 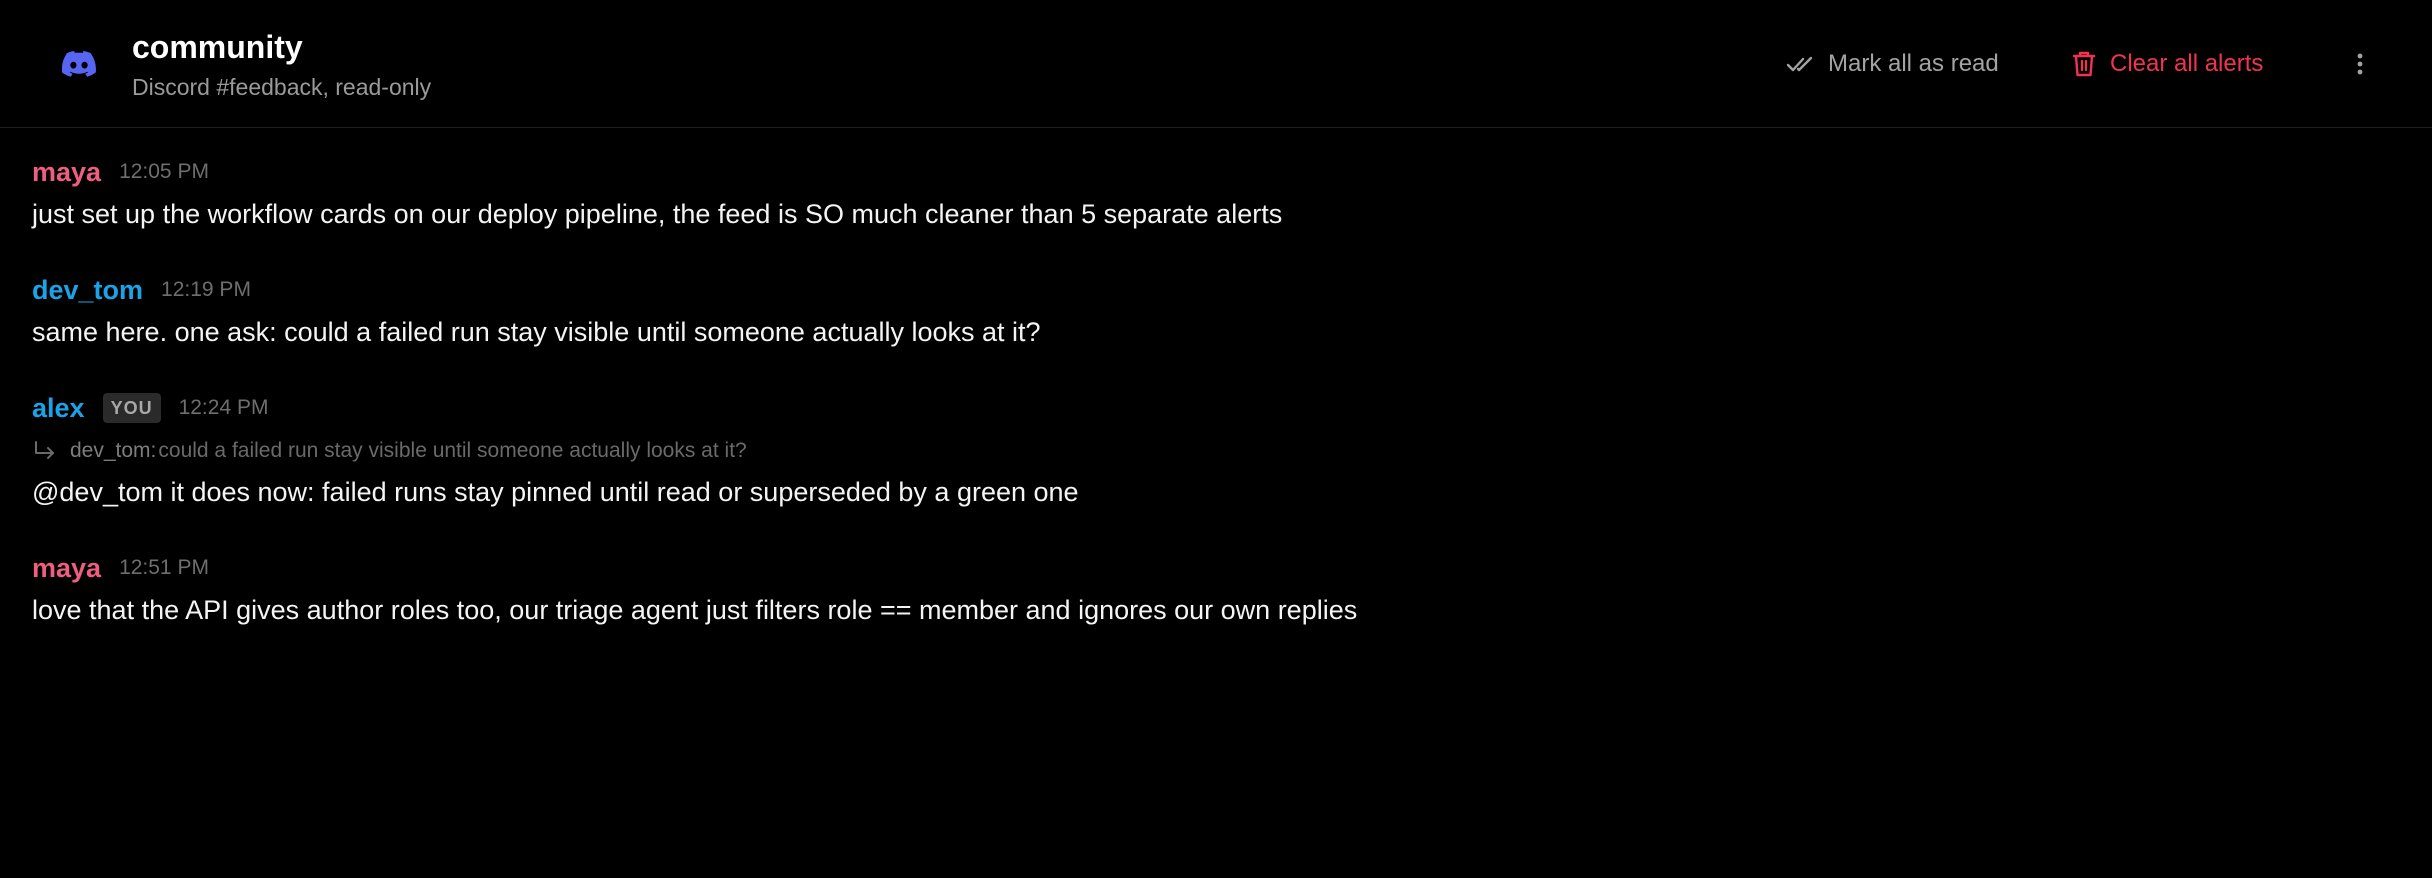 I want to click on double-check-icon, so click(x=1799, y=64).